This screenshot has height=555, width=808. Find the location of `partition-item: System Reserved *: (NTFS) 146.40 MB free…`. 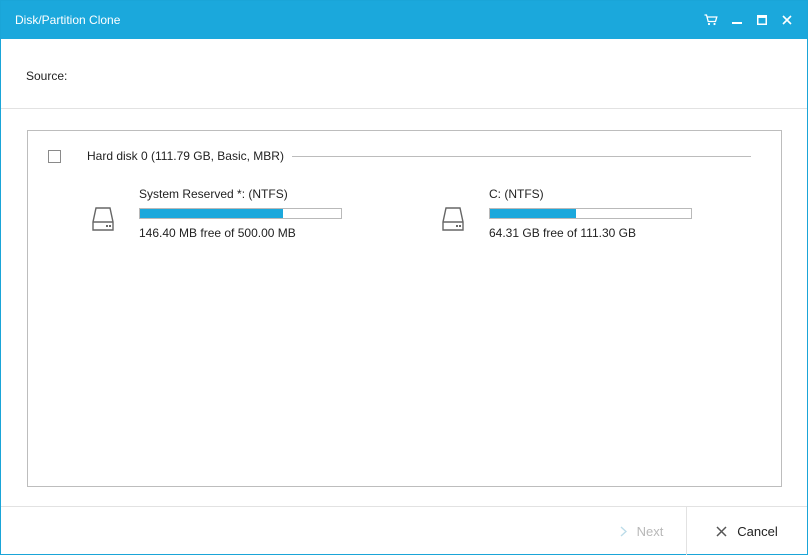

partition-item: System Reserved *: (NTFS) 146.40 MB free… is located at coordinates (222, 216).